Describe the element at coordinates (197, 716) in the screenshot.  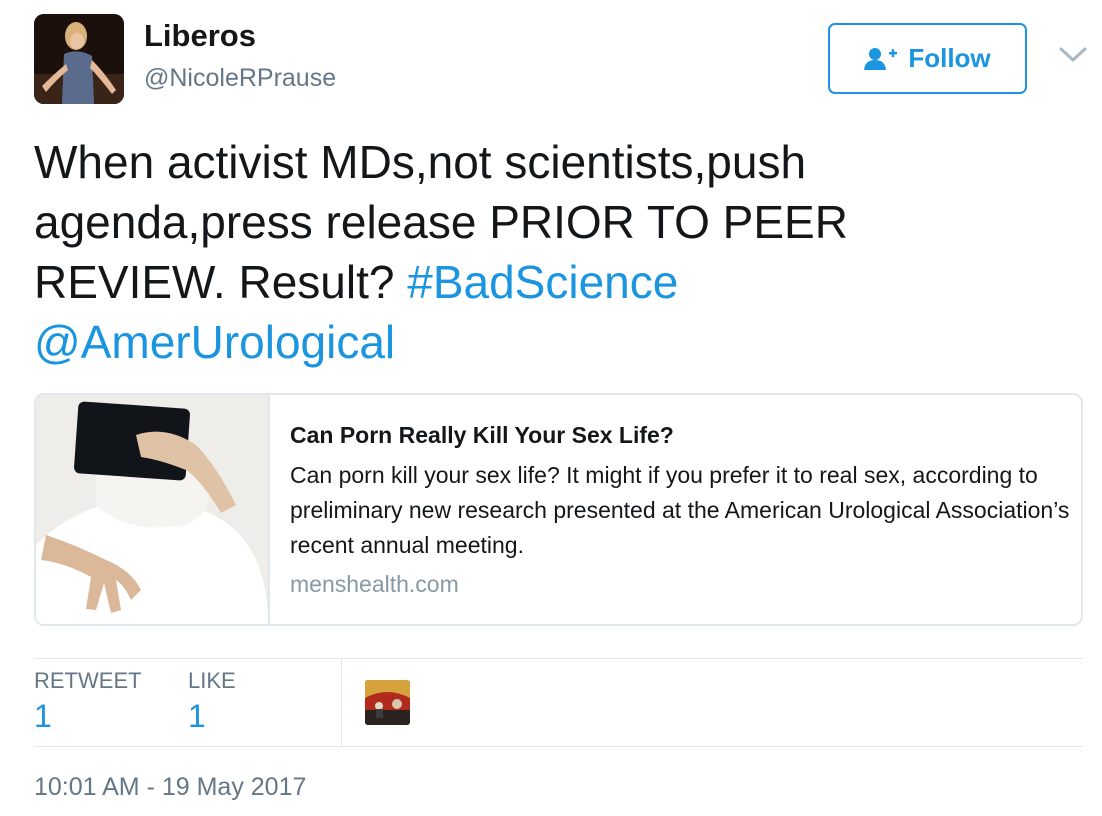
I see `like-count: 1` at that location.